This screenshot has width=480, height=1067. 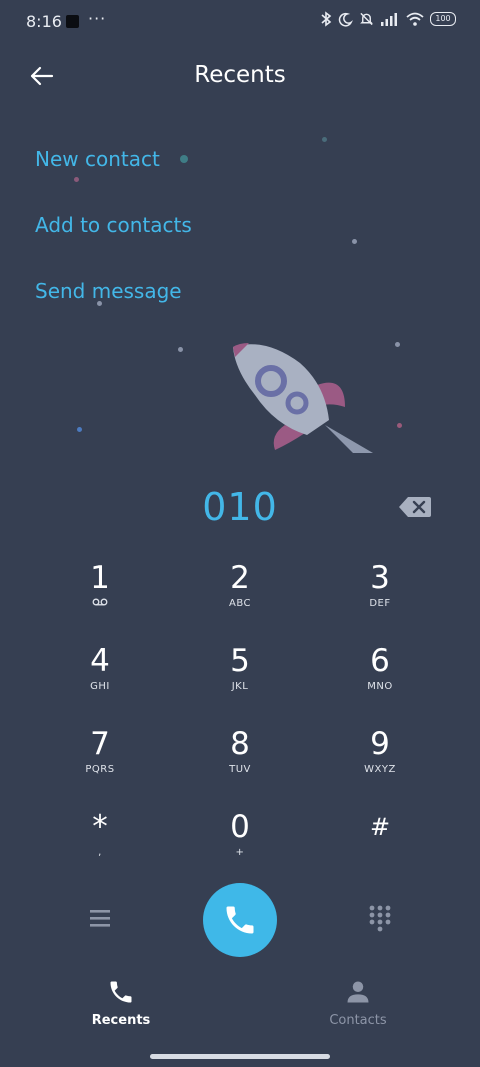 I want to click on home-indicator, so click(x=240, y=1056).